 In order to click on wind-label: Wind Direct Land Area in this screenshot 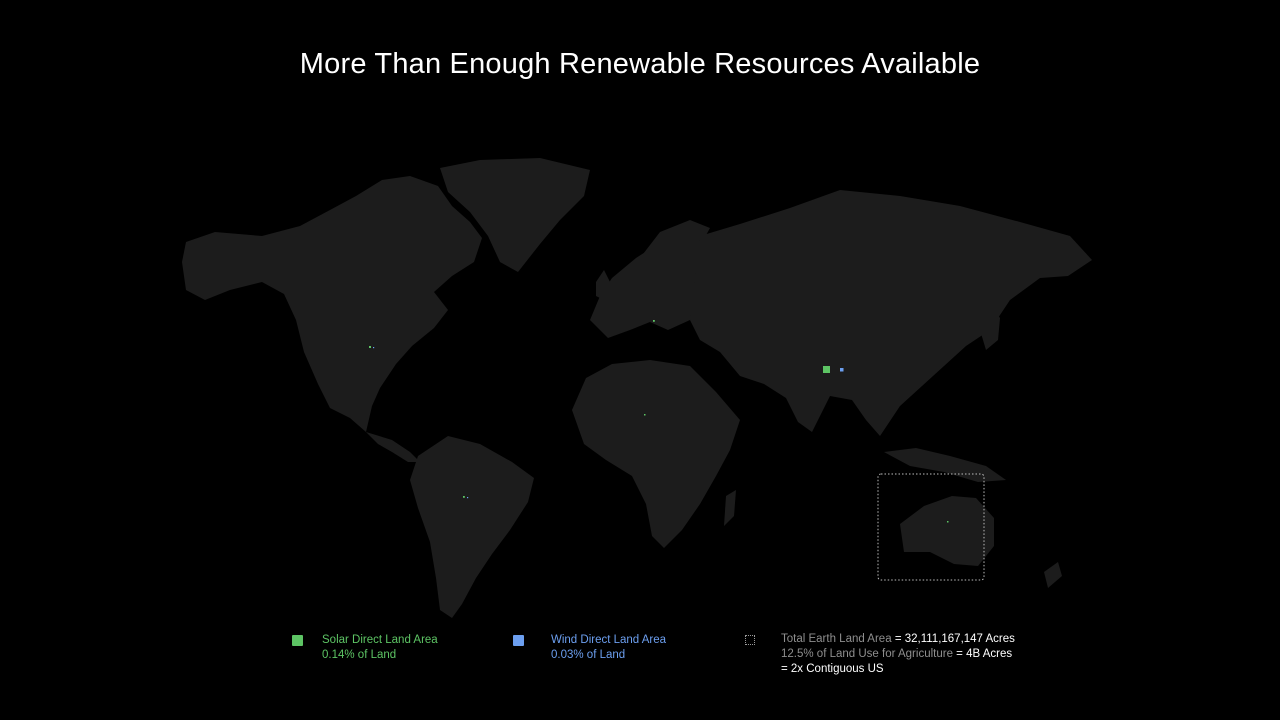, I will do `click(609, 640)`.